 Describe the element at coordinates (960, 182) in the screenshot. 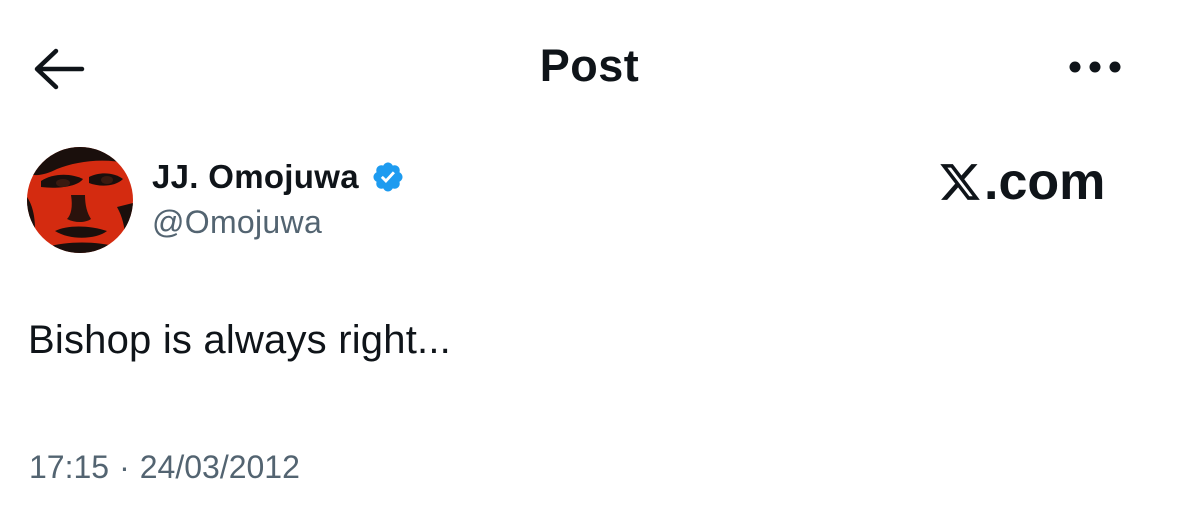

I see `x-logo-icon` at that location.